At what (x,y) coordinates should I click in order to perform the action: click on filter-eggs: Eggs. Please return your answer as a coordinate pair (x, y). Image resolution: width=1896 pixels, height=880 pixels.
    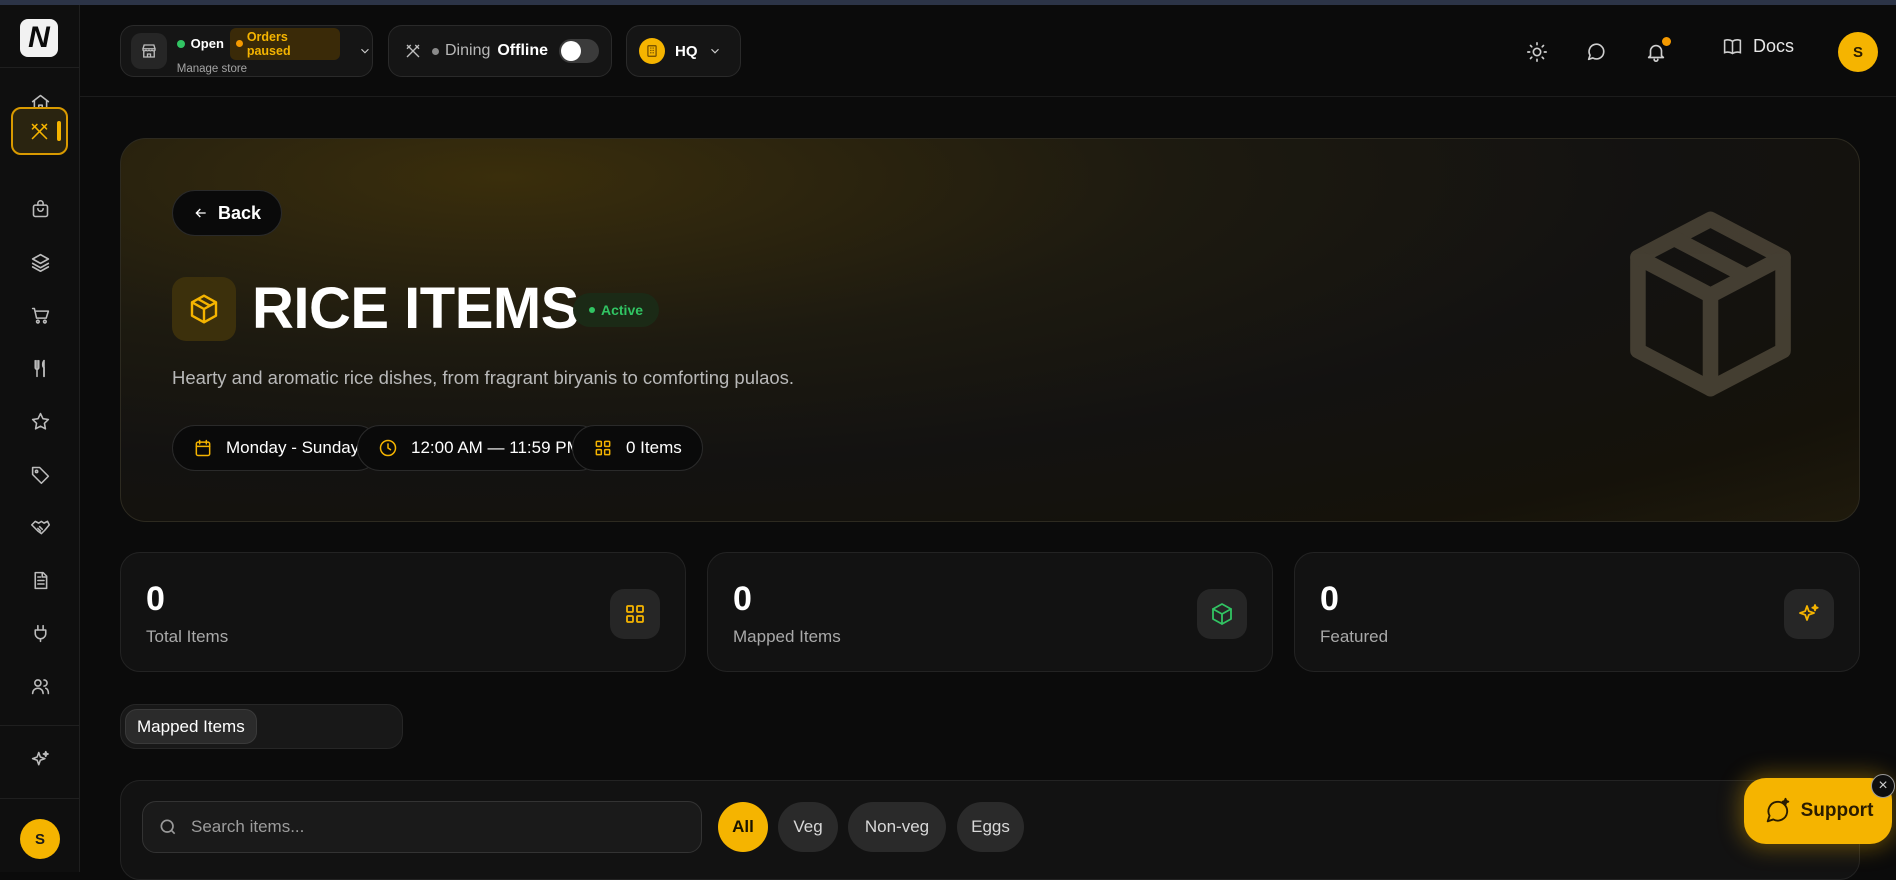
    Looking at the image, I should click on (990, 827).